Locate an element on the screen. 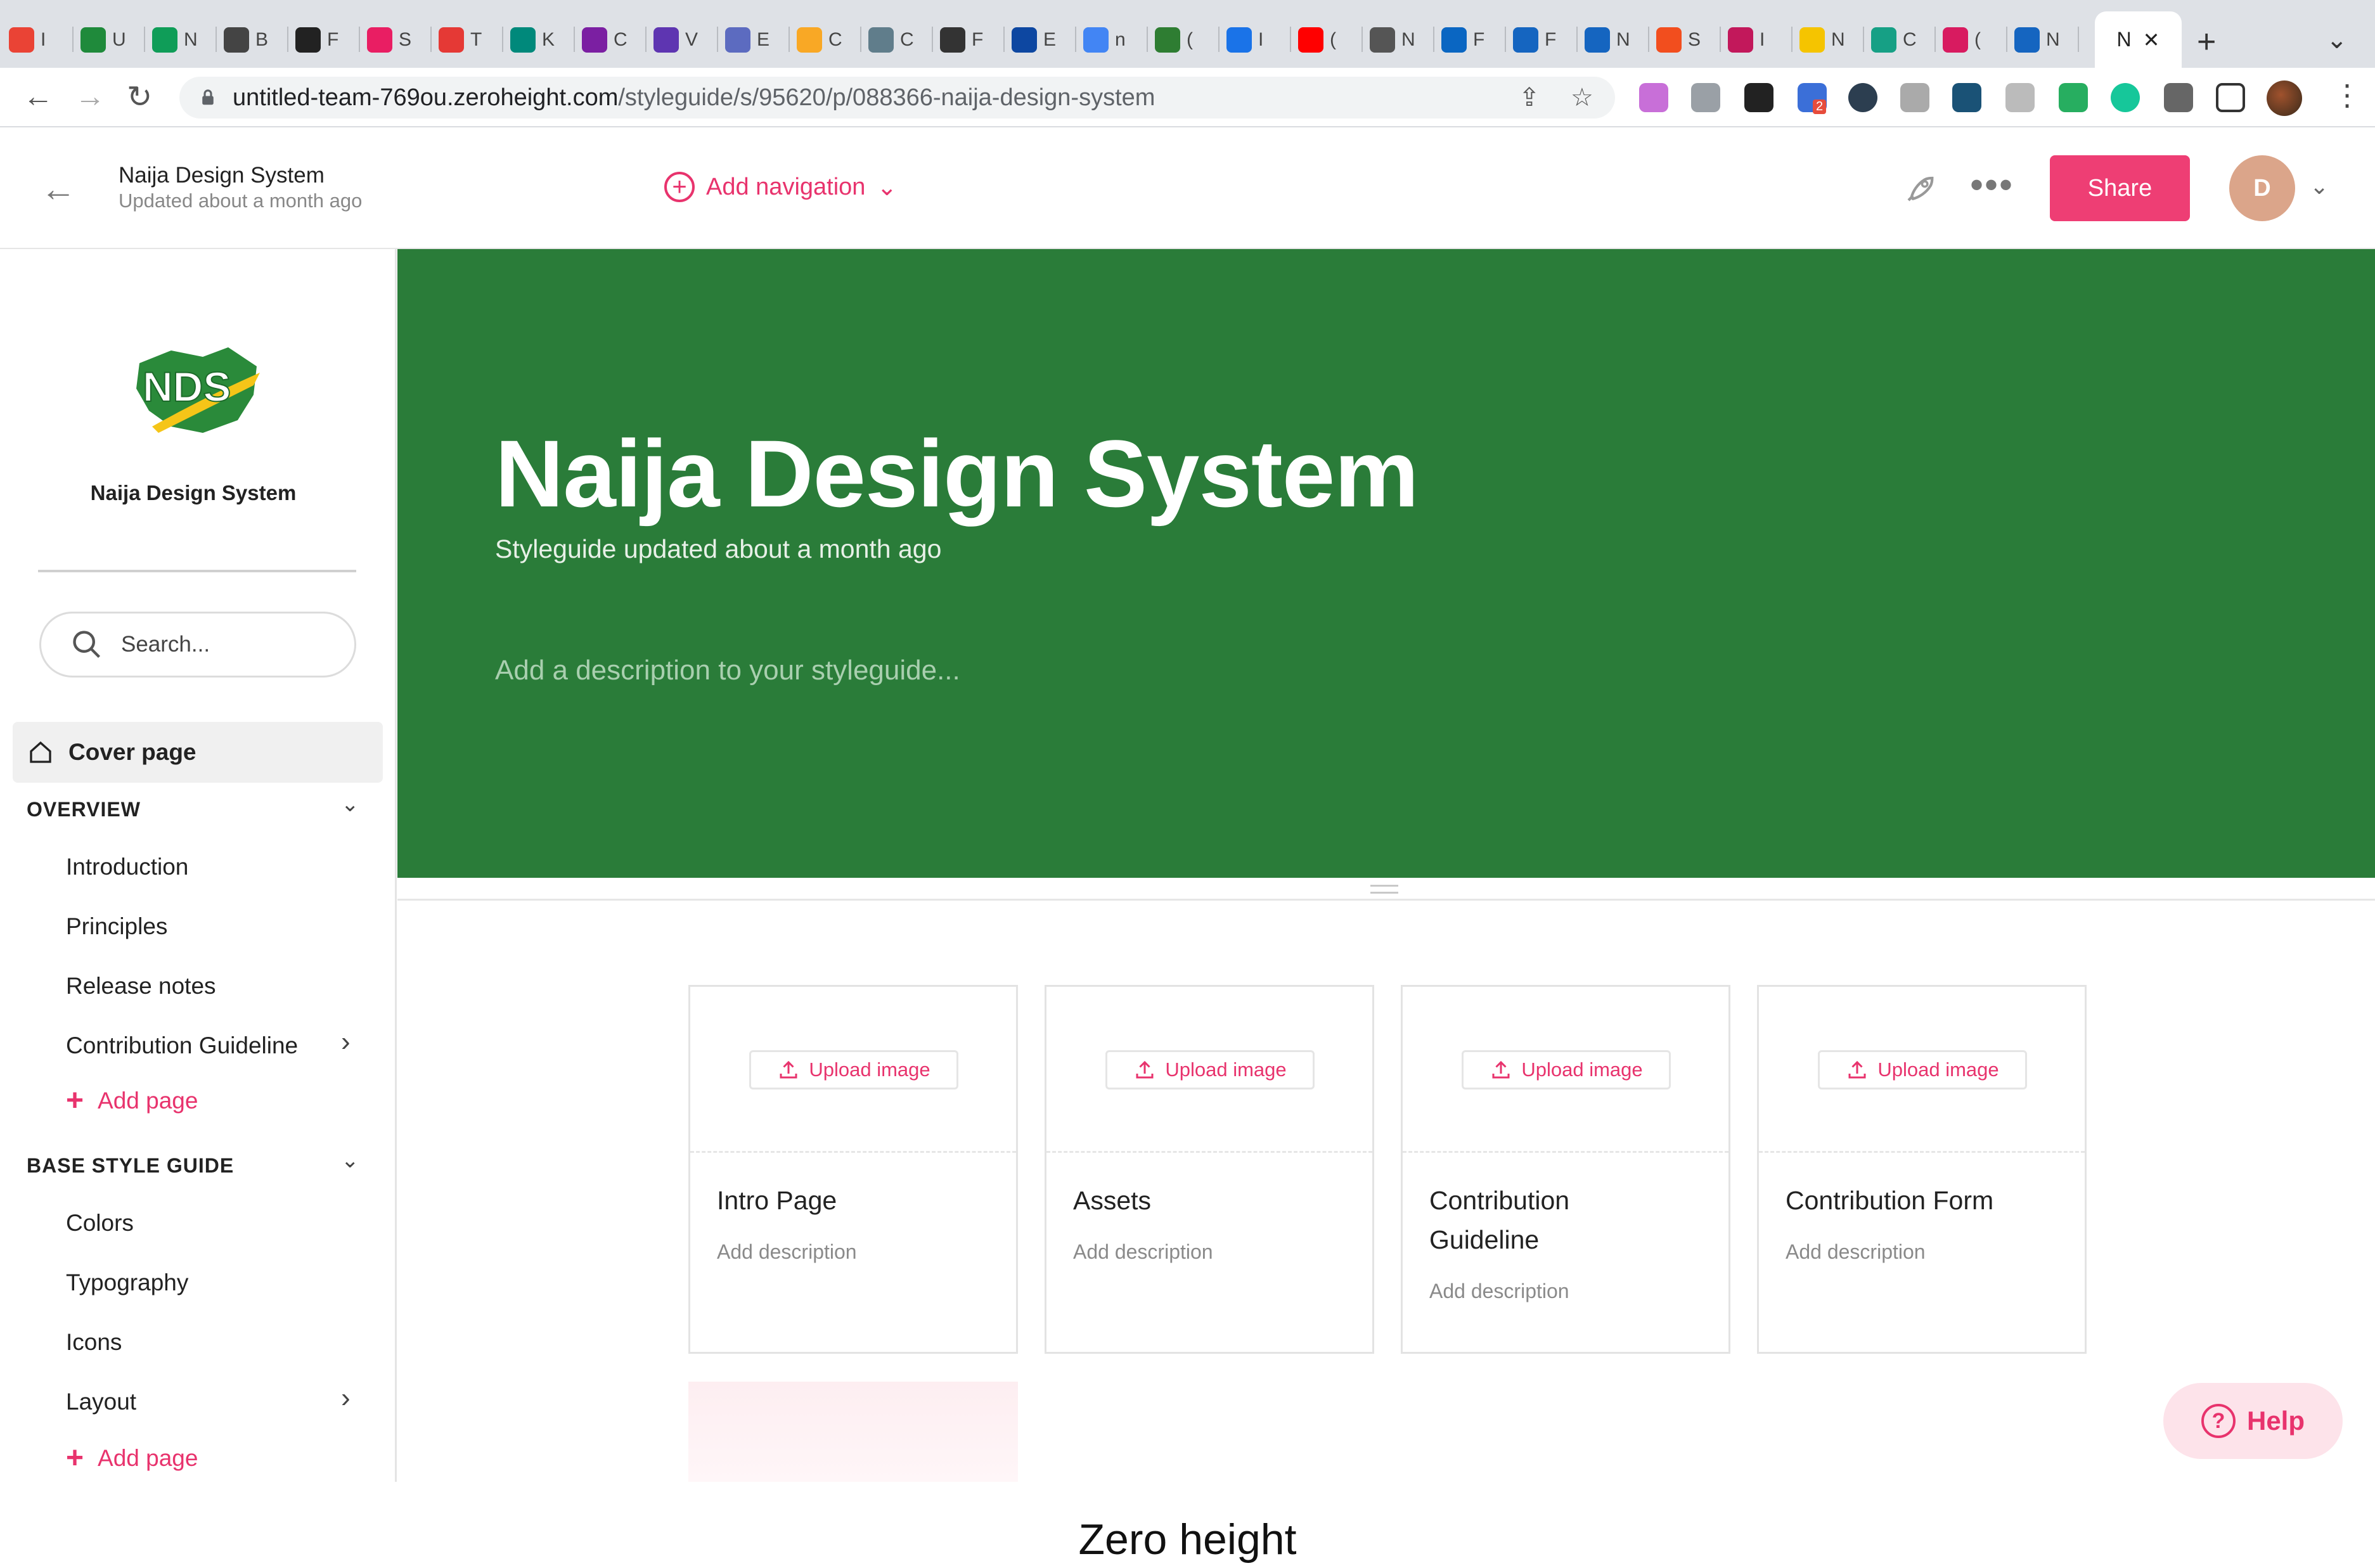 Image resolution: width=2375 pixels, height=1568 pixels. browser-tab: K is located at coordinates (532, 40).